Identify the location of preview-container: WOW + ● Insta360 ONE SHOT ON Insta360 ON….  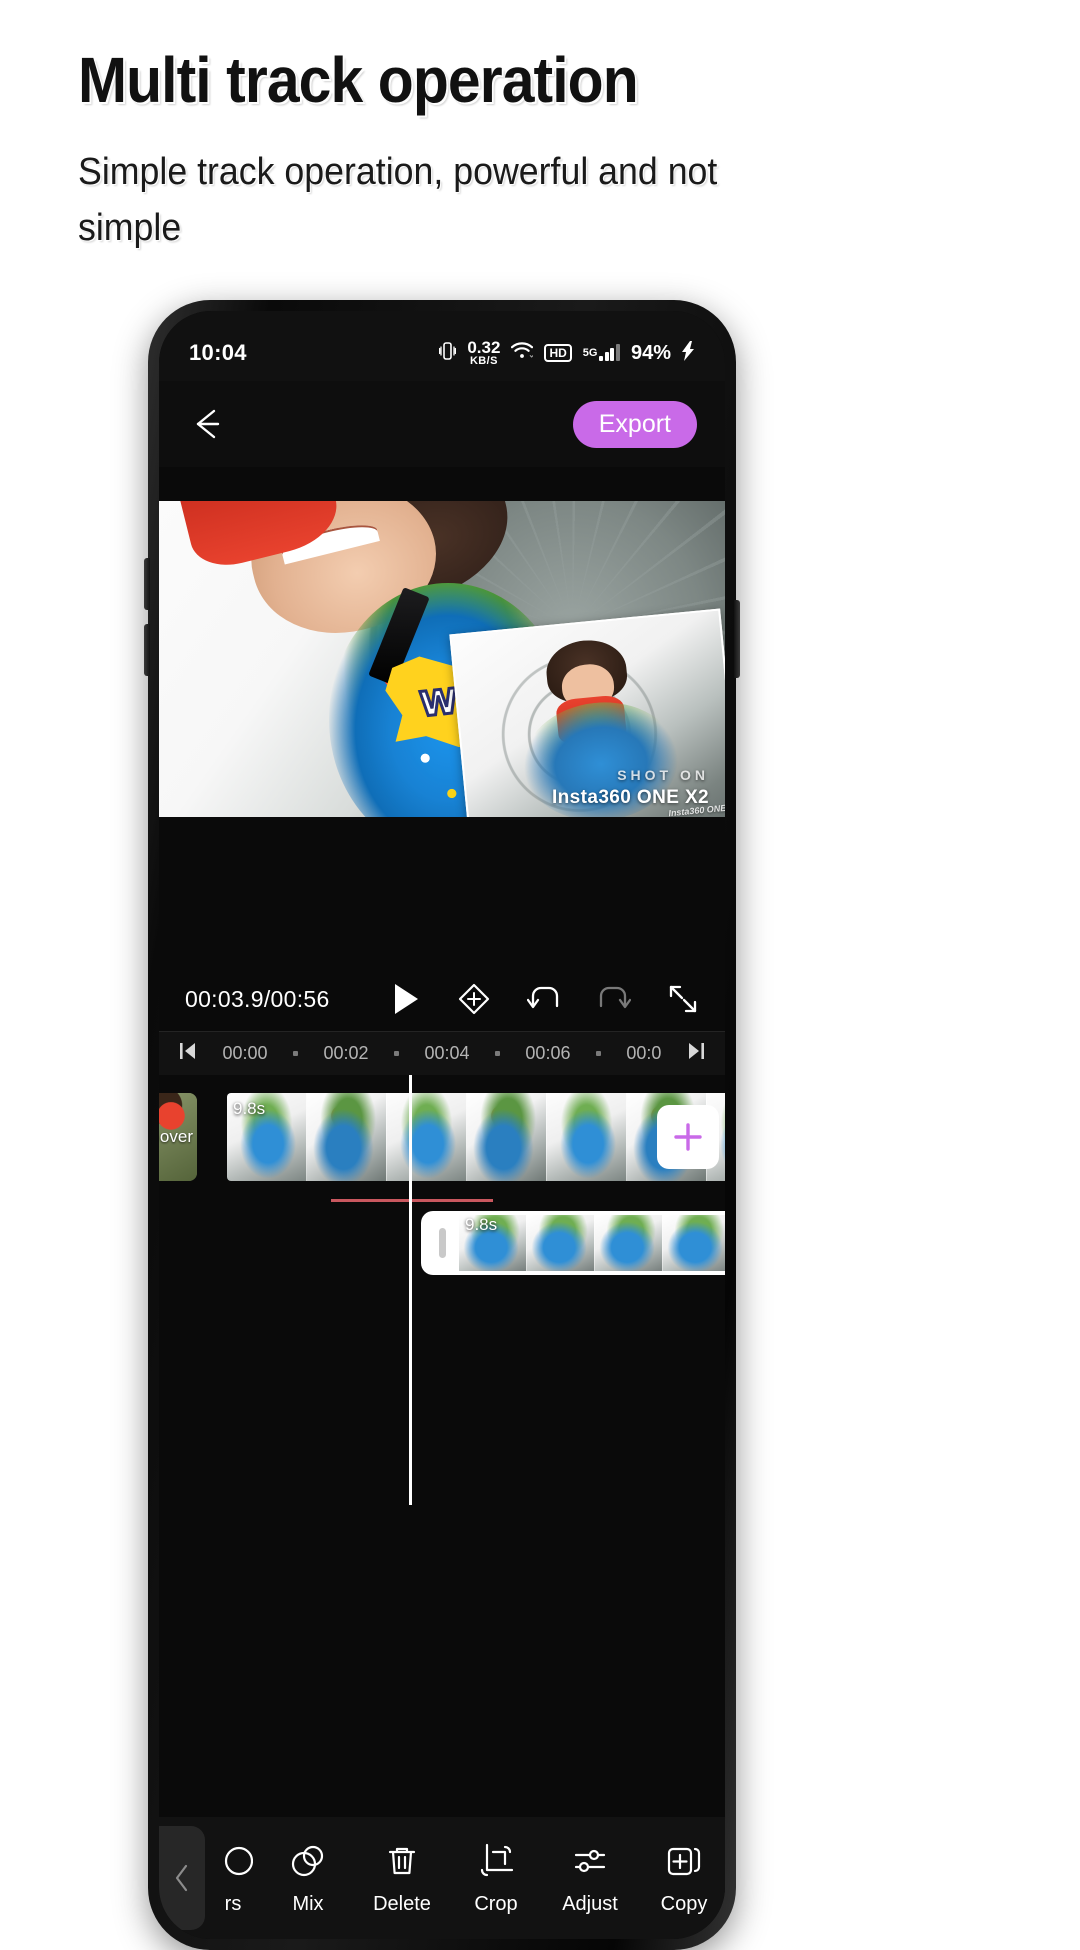
(442, 642).